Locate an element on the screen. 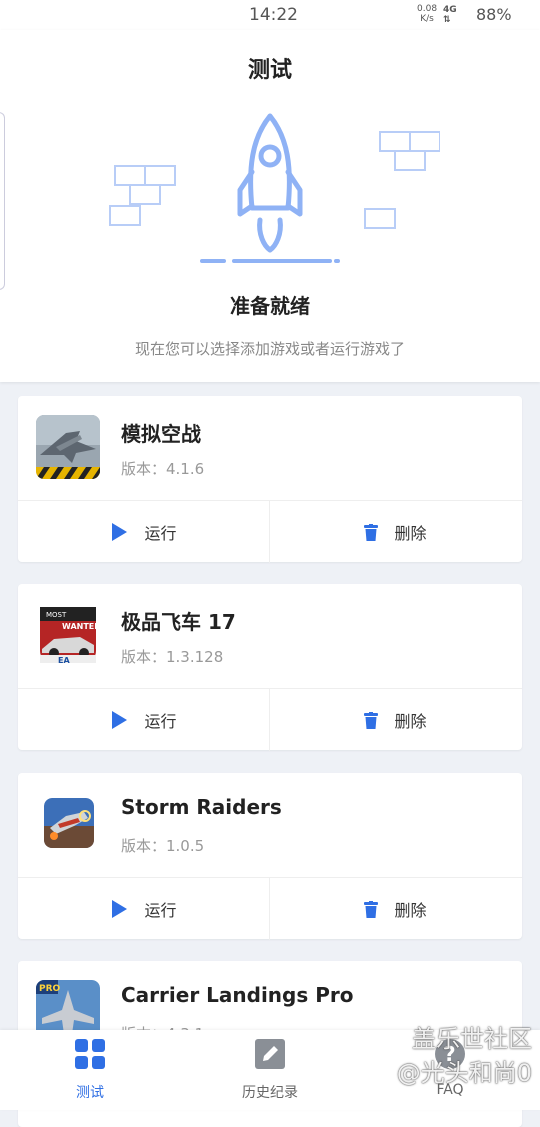 The height and width of the screenshot is (1127, 540). propeller-plane-icon is located at coordinates (69, 823).